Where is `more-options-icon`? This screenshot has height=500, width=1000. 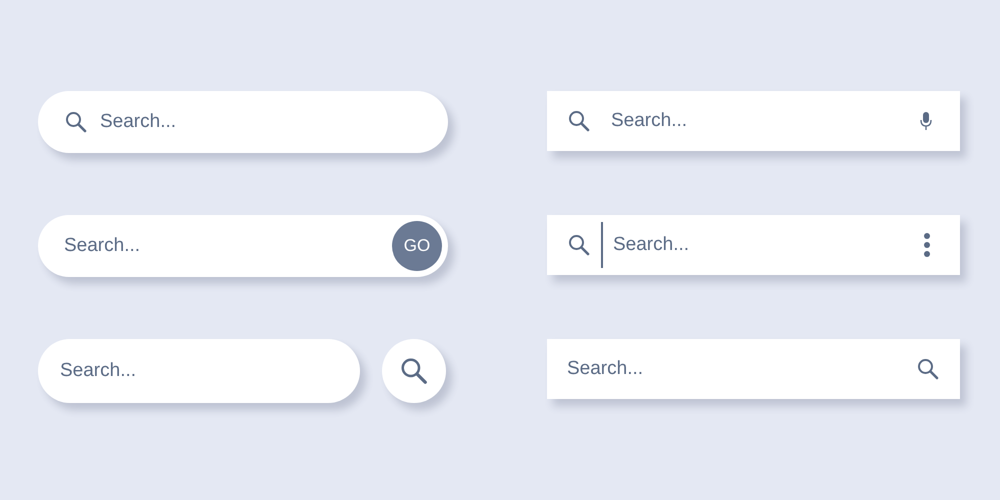 more-options-icon is located at coordinates (927, 245).